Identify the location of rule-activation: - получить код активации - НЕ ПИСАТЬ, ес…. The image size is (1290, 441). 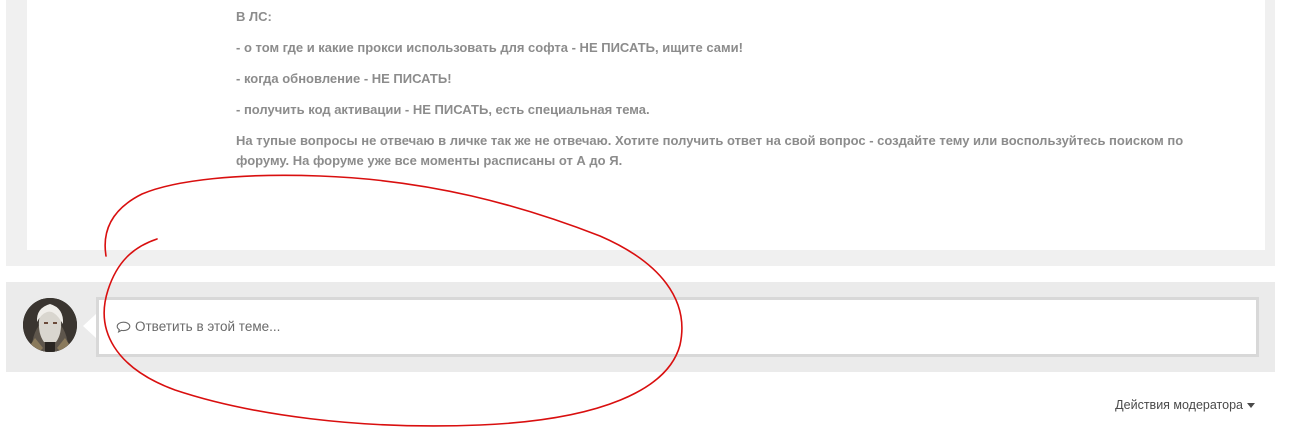
(443, 109).